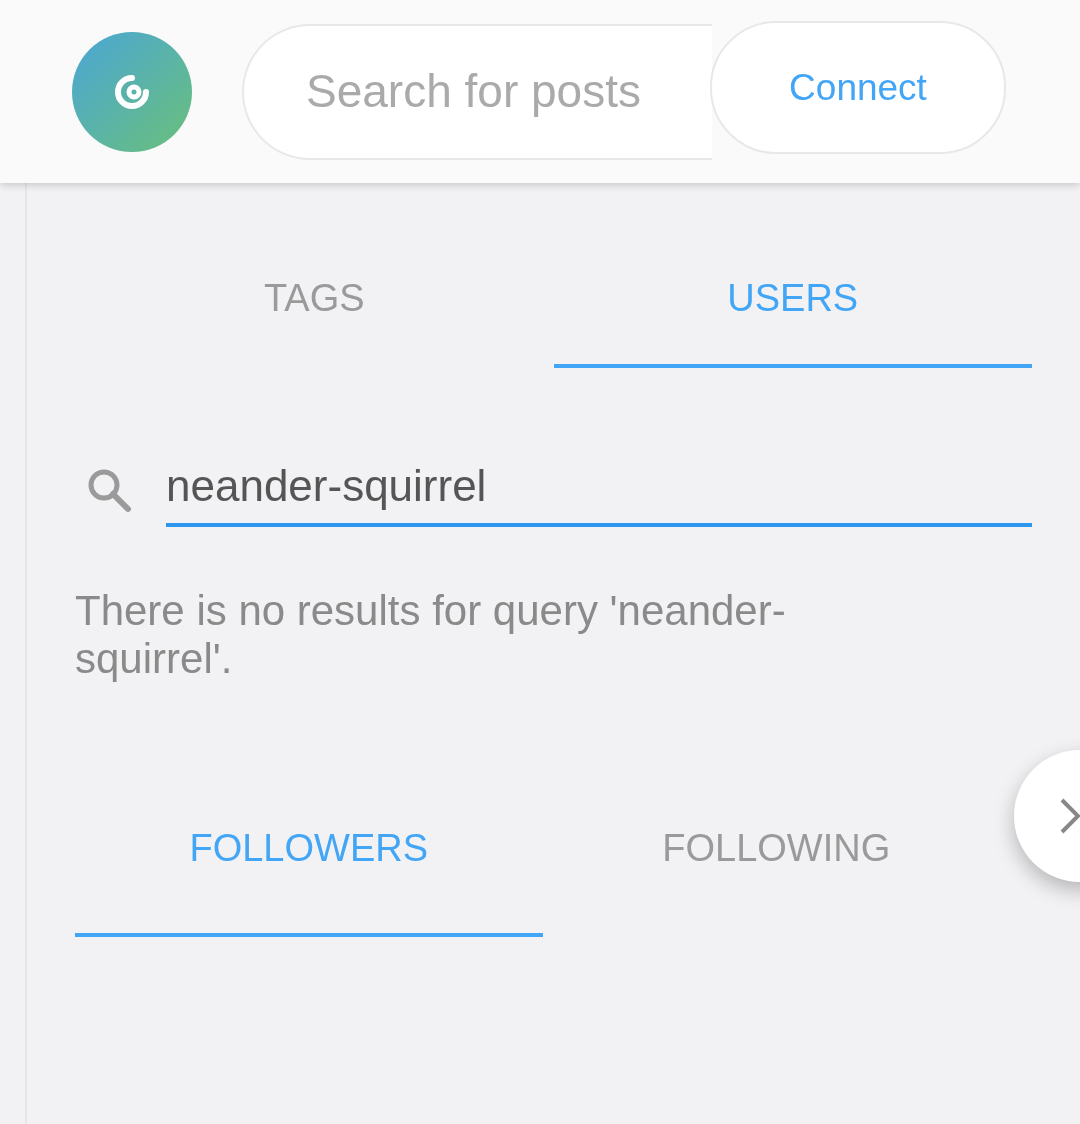 This screenshot has width=1080, height=1124. I want to click on search-input: Search for posts, so click(509, 91).